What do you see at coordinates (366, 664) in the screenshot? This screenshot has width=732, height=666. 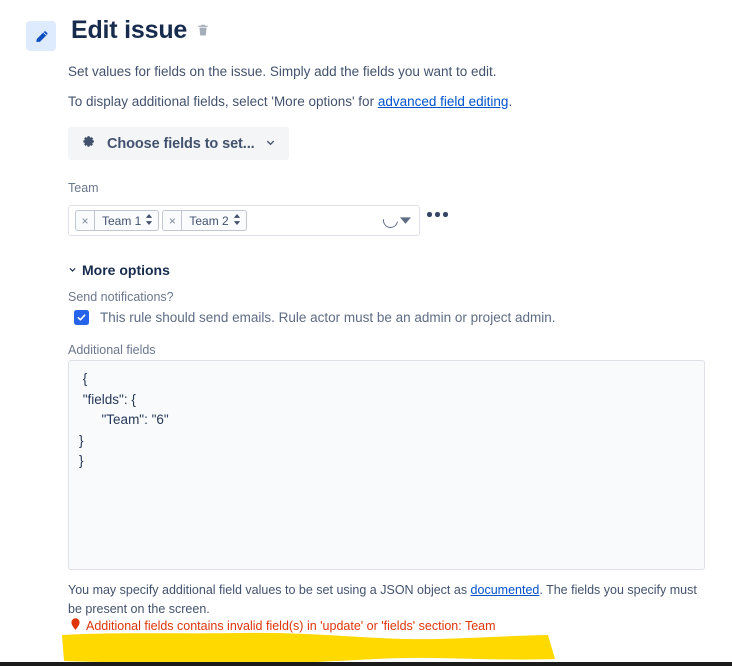 I see `bottom-bar` at bounding box center [366, 664].